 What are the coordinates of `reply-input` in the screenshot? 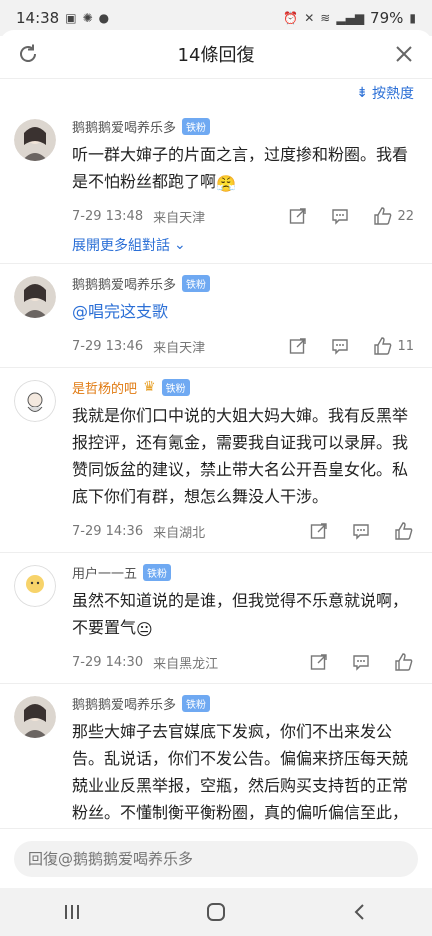 It's located at (216, 859).